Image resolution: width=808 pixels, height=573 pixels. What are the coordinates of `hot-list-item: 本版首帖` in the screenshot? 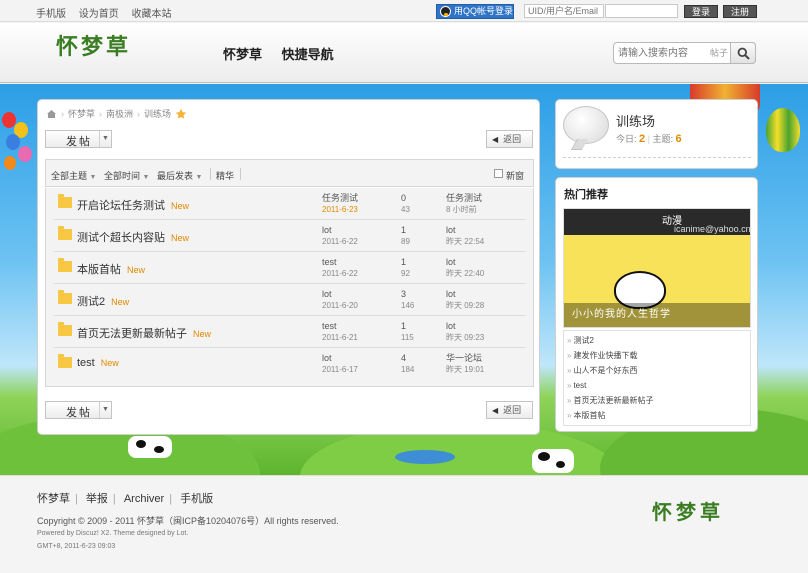 It's located at (657, 415).